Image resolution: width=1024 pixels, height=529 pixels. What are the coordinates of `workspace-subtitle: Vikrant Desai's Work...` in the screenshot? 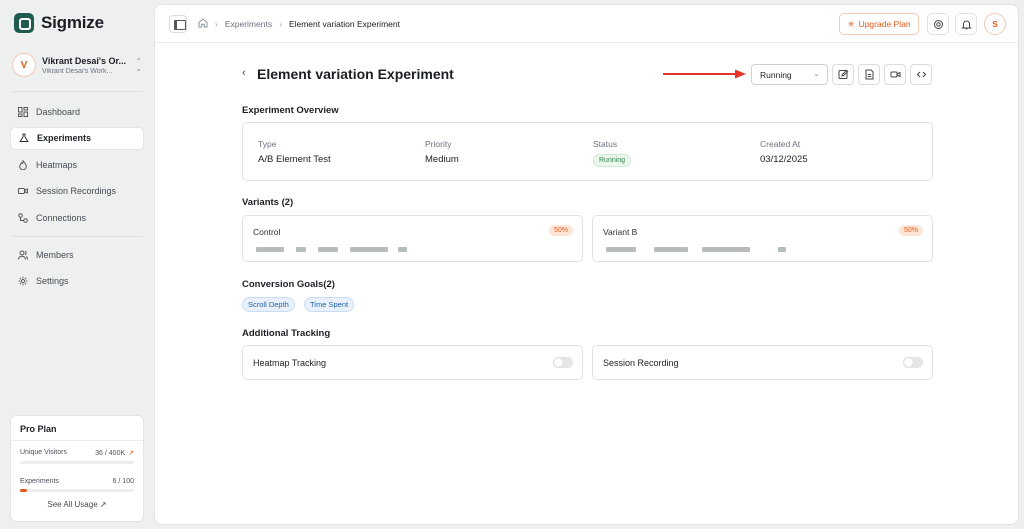 It's located at (77, 71).